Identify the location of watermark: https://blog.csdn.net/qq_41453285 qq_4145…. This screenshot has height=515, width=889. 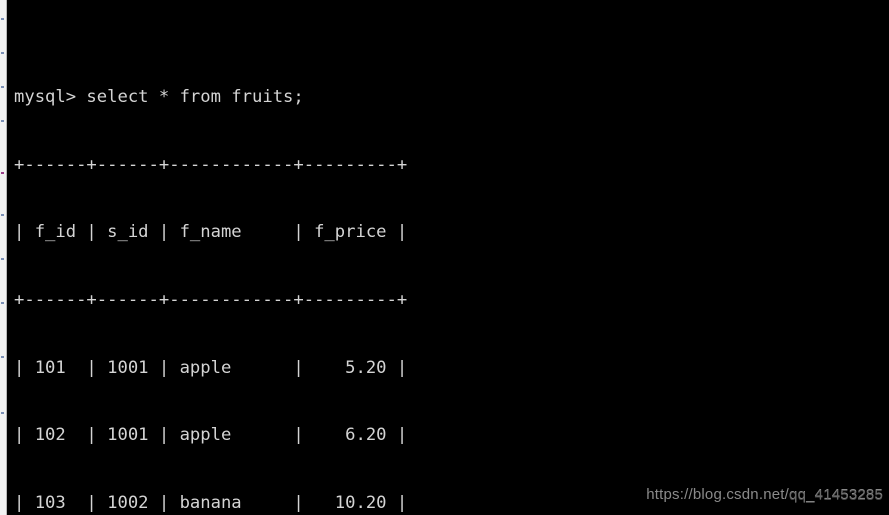
(764, 495).